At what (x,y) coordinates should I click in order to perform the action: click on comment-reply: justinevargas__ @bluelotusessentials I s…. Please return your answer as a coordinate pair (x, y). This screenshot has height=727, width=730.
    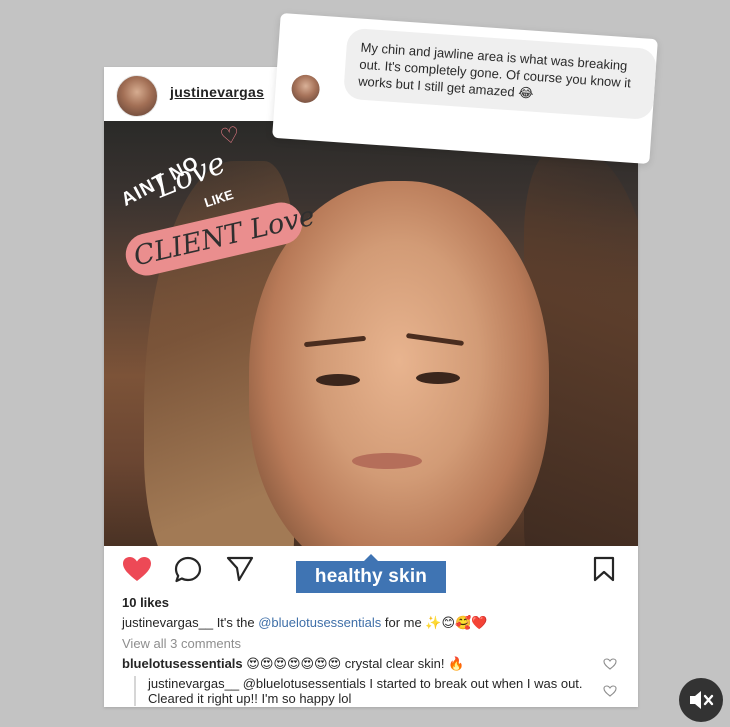
    Looking at the image, I should click on (371, 691).